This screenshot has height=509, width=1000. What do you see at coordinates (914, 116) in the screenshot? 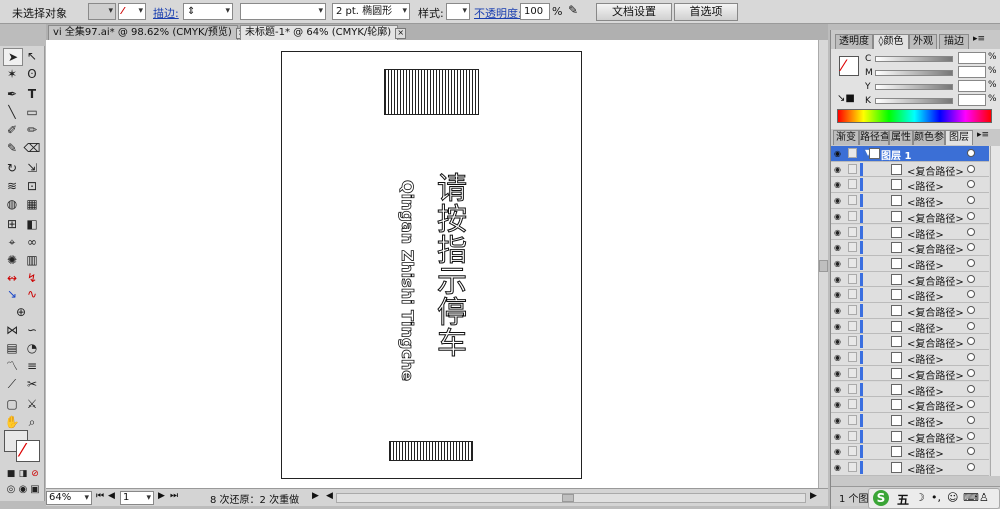
I see `color-spectrum` at bounding box center [914, 116].